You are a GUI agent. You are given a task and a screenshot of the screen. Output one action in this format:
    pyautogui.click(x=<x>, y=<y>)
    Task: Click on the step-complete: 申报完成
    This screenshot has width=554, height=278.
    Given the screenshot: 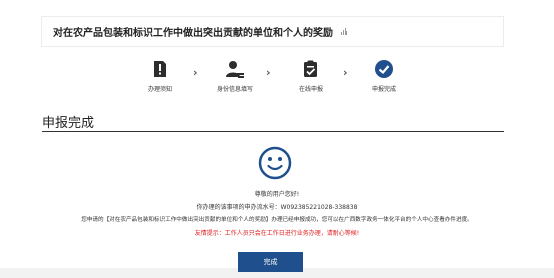 What is the action you would take?
    pyautogui.click(x=384, y=76)
    